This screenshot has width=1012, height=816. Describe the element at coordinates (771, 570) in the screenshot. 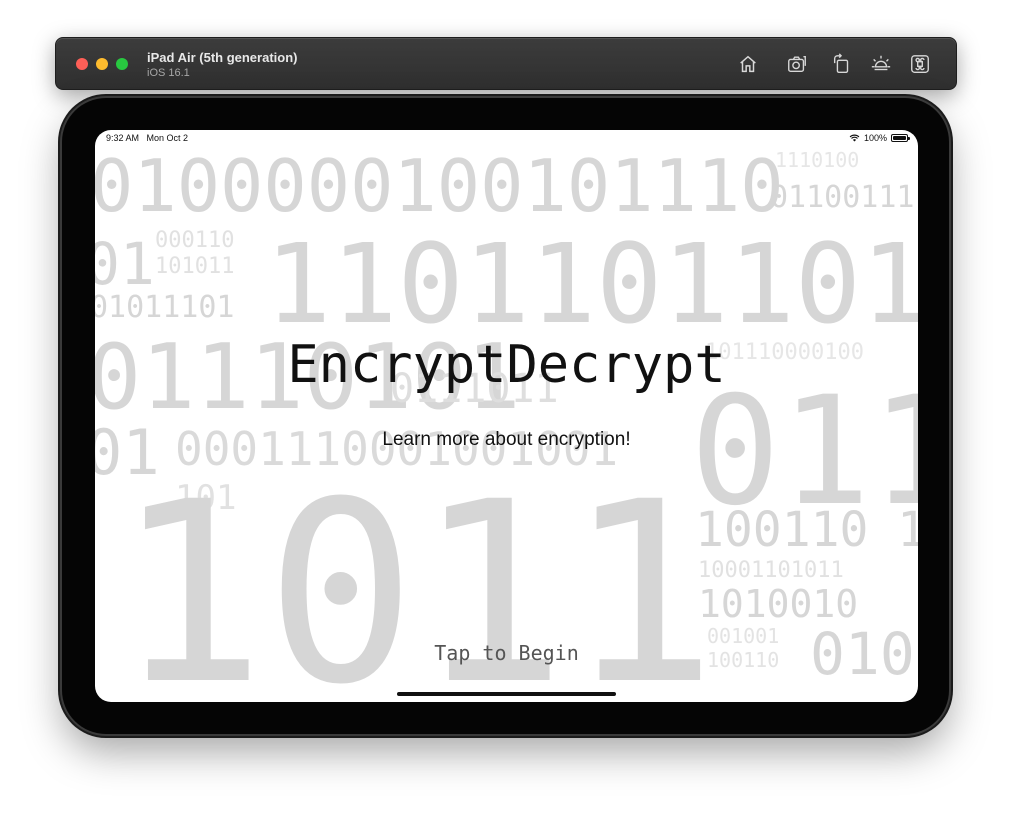

I see `binary-text: 10001101011` at that location.